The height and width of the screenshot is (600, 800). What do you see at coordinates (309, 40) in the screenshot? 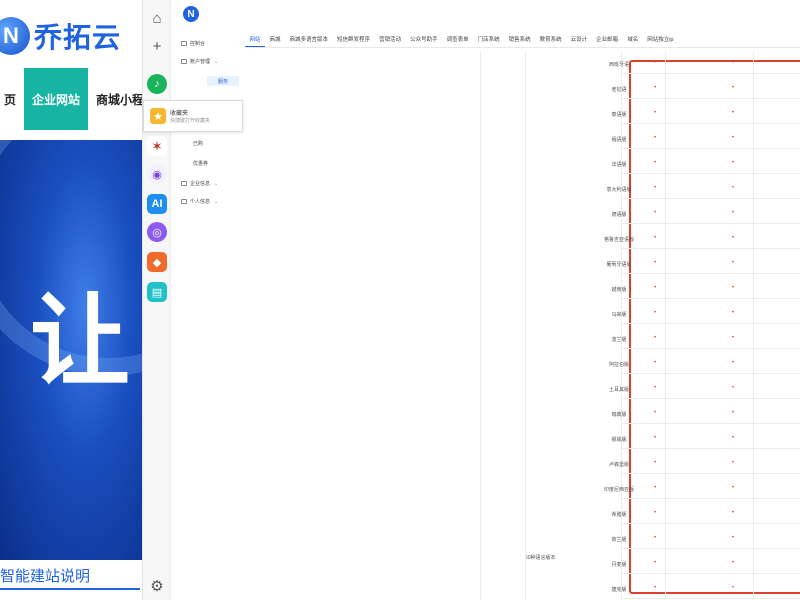
I see `tab-item: 商城多语言版本` at bounding box center [309, 40].